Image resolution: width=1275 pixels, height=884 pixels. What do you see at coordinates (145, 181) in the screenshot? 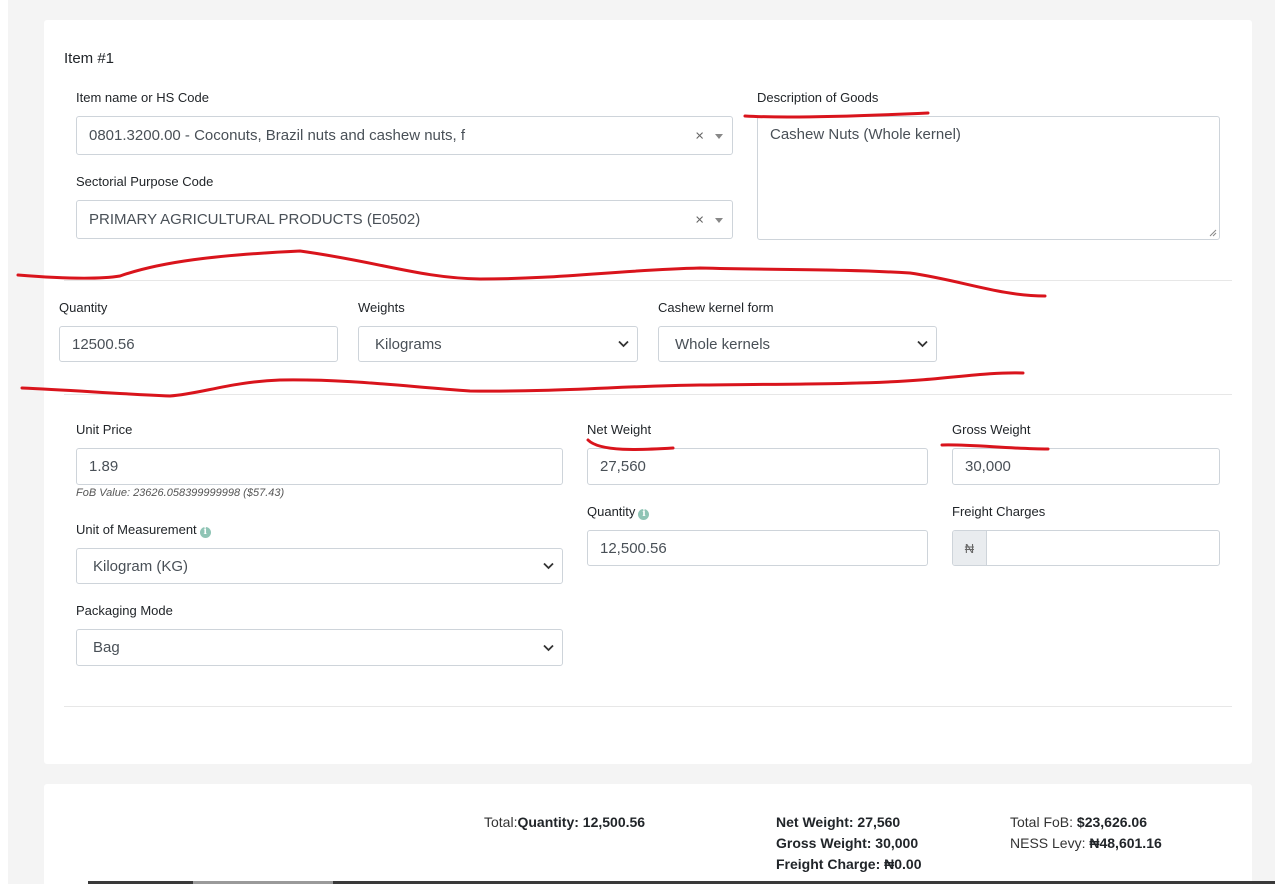
I see `sector-code-label: Sectorial Purpose Code` at bounding box center [145, 181].